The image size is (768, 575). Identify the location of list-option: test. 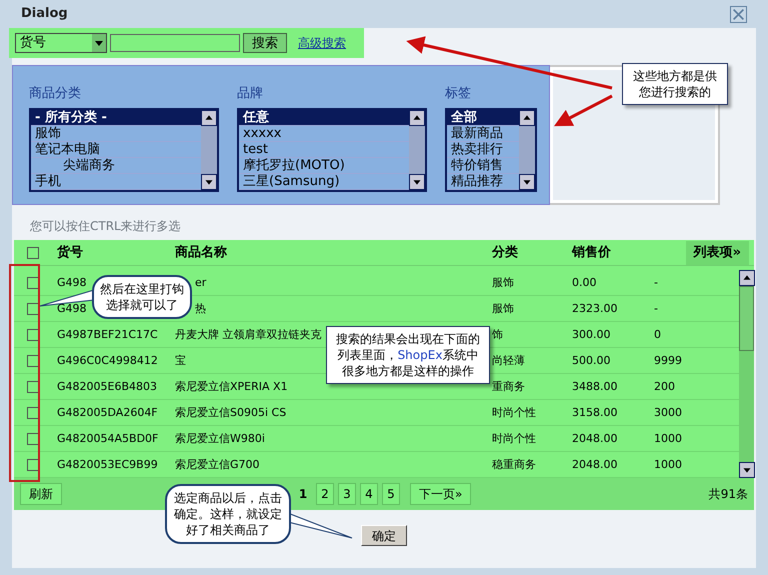
(324, 150).